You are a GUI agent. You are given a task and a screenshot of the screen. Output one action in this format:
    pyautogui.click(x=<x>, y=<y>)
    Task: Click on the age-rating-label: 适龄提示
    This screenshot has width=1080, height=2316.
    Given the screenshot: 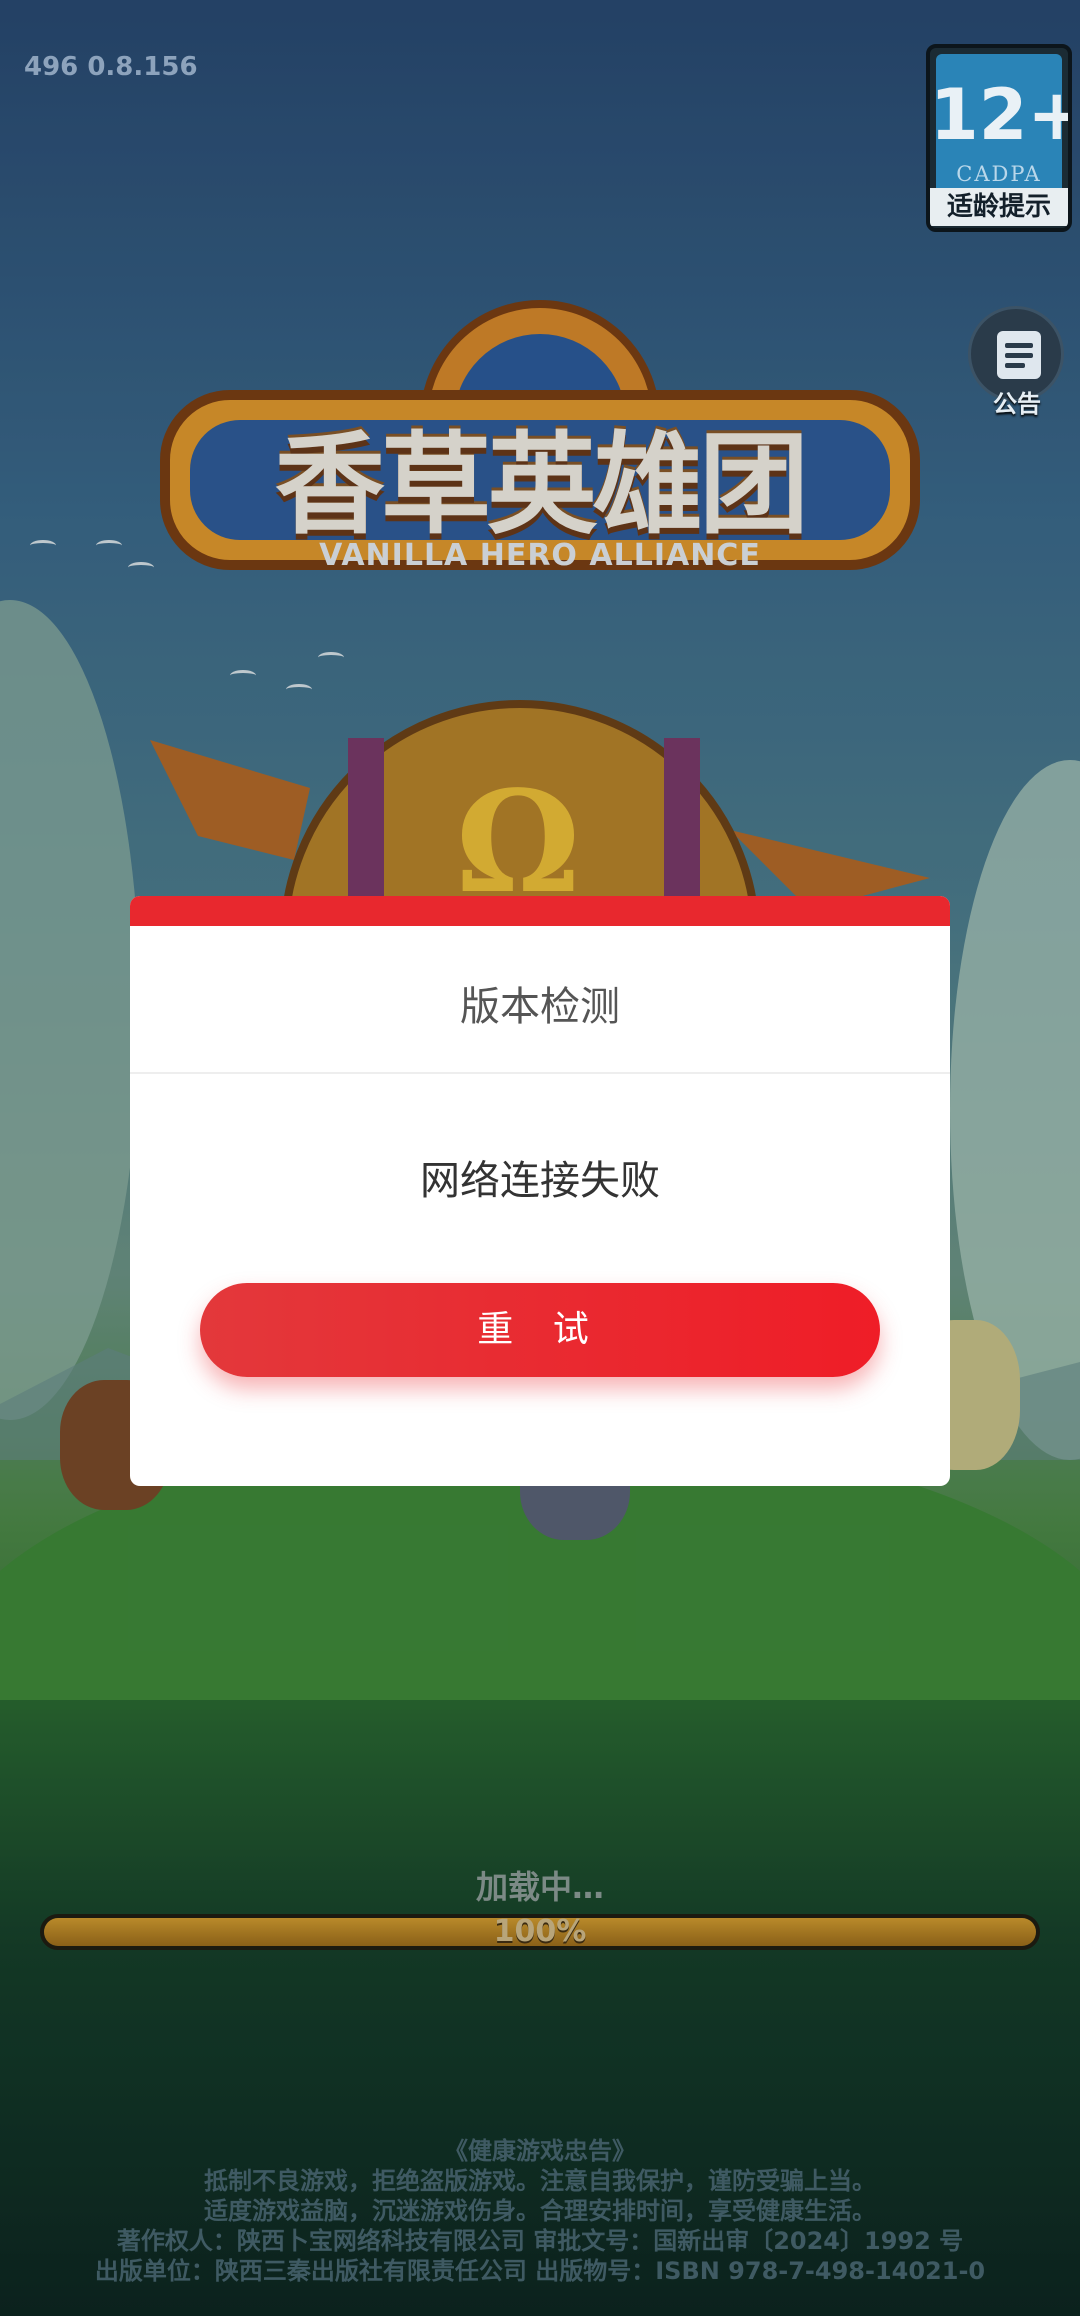 What is the action you would take?
    pyautogui.click(x=999, y=207)
    